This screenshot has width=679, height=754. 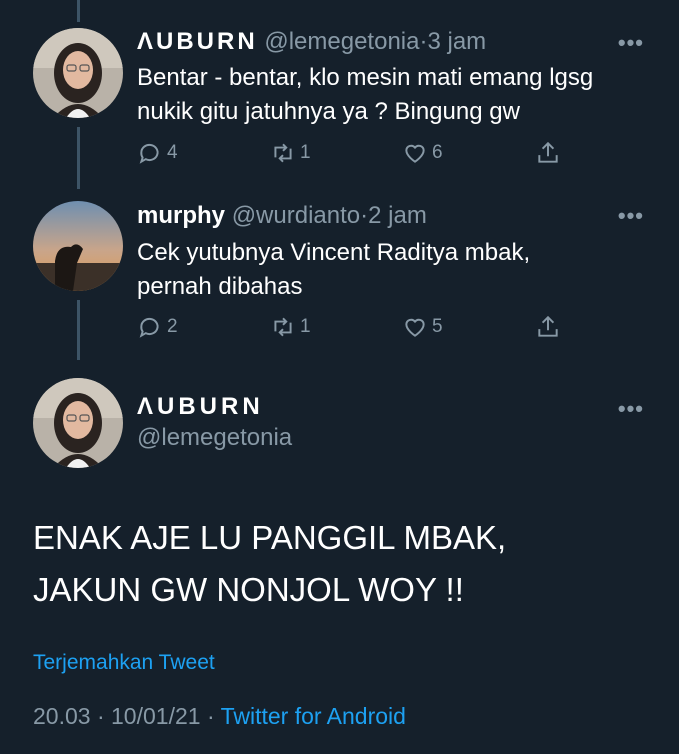 What do you see at coordinates (172, 152) in the screenshot?
I see `reply-count: 4` at bounding box center [172, 152].